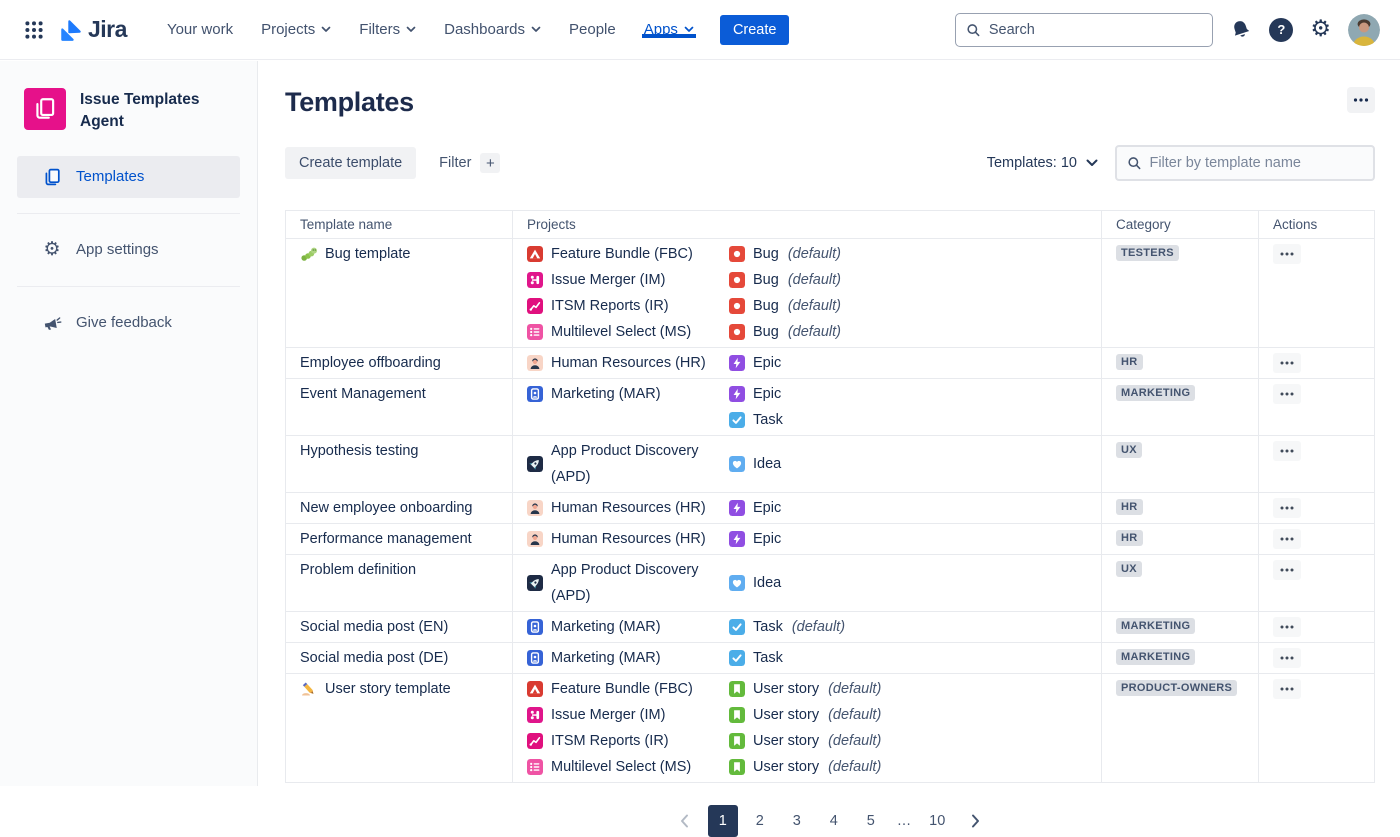  I want to click on category-cell: HR, so click(1180, 363).